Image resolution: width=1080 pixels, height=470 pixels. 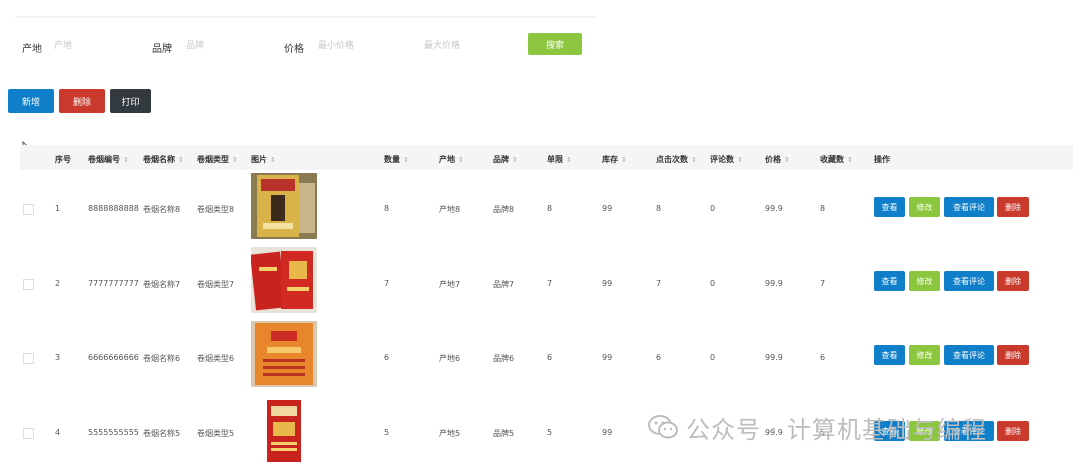 I want to click on cell-origin: 产地7, so click(x=450, y=284).